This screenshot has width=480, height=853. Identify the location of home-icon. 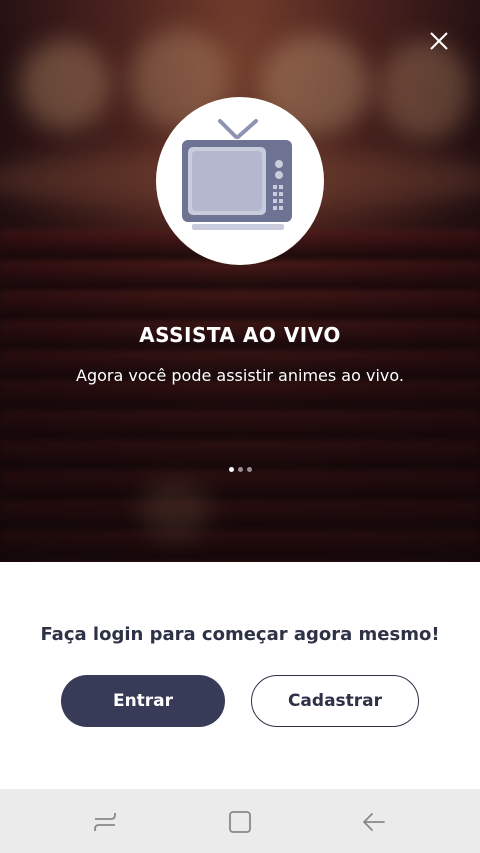
(240, 822).